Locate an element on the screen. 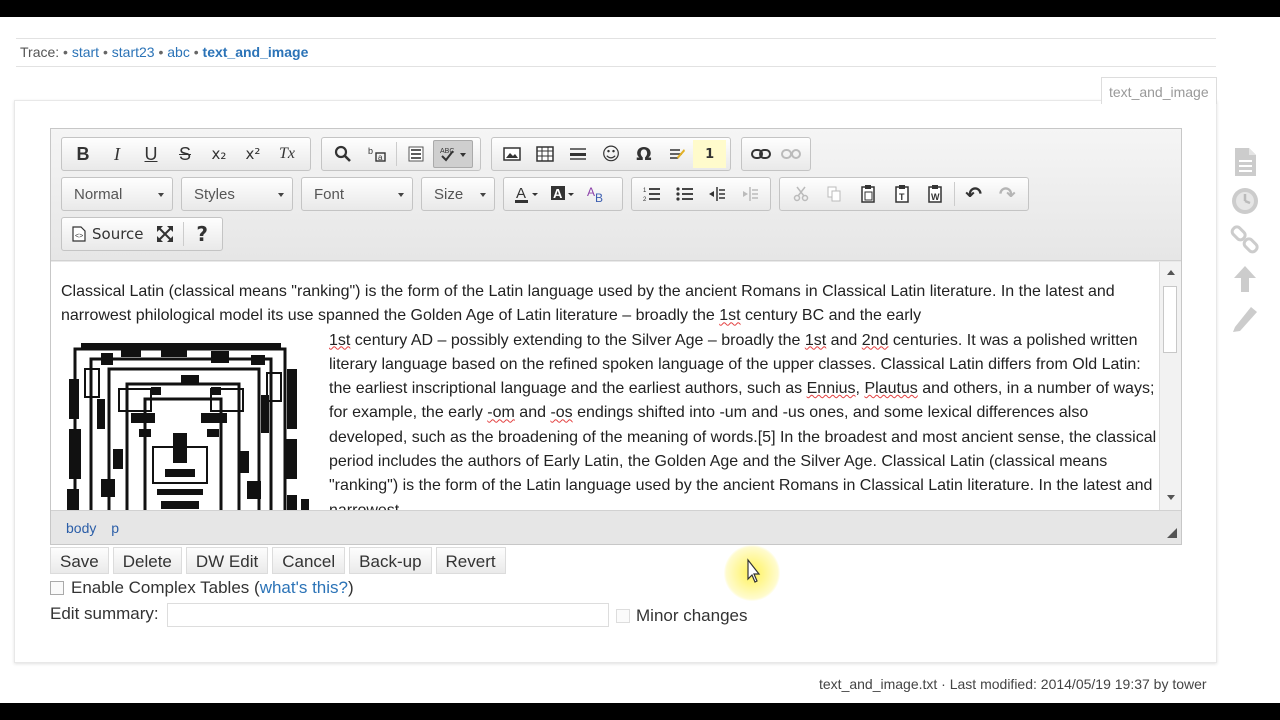 The image size is (1280, 720). minor-changes-checkbox is located at coordinates (623, 616).